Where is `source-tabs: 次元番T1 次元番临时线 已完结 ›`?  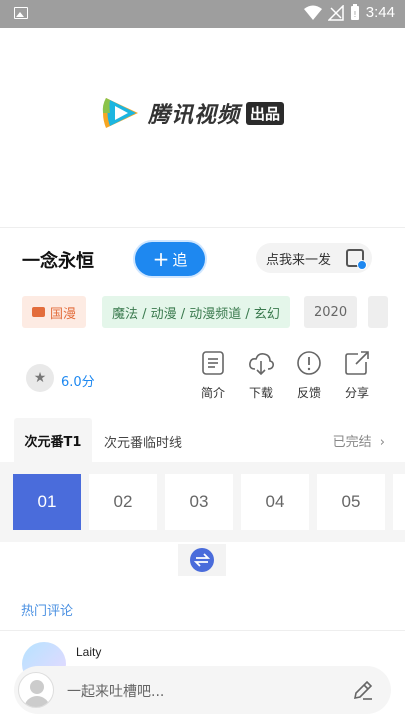 source-tabs: 次元番T1 次元番临时线 已完结 › is located at coordinates (202, 440).